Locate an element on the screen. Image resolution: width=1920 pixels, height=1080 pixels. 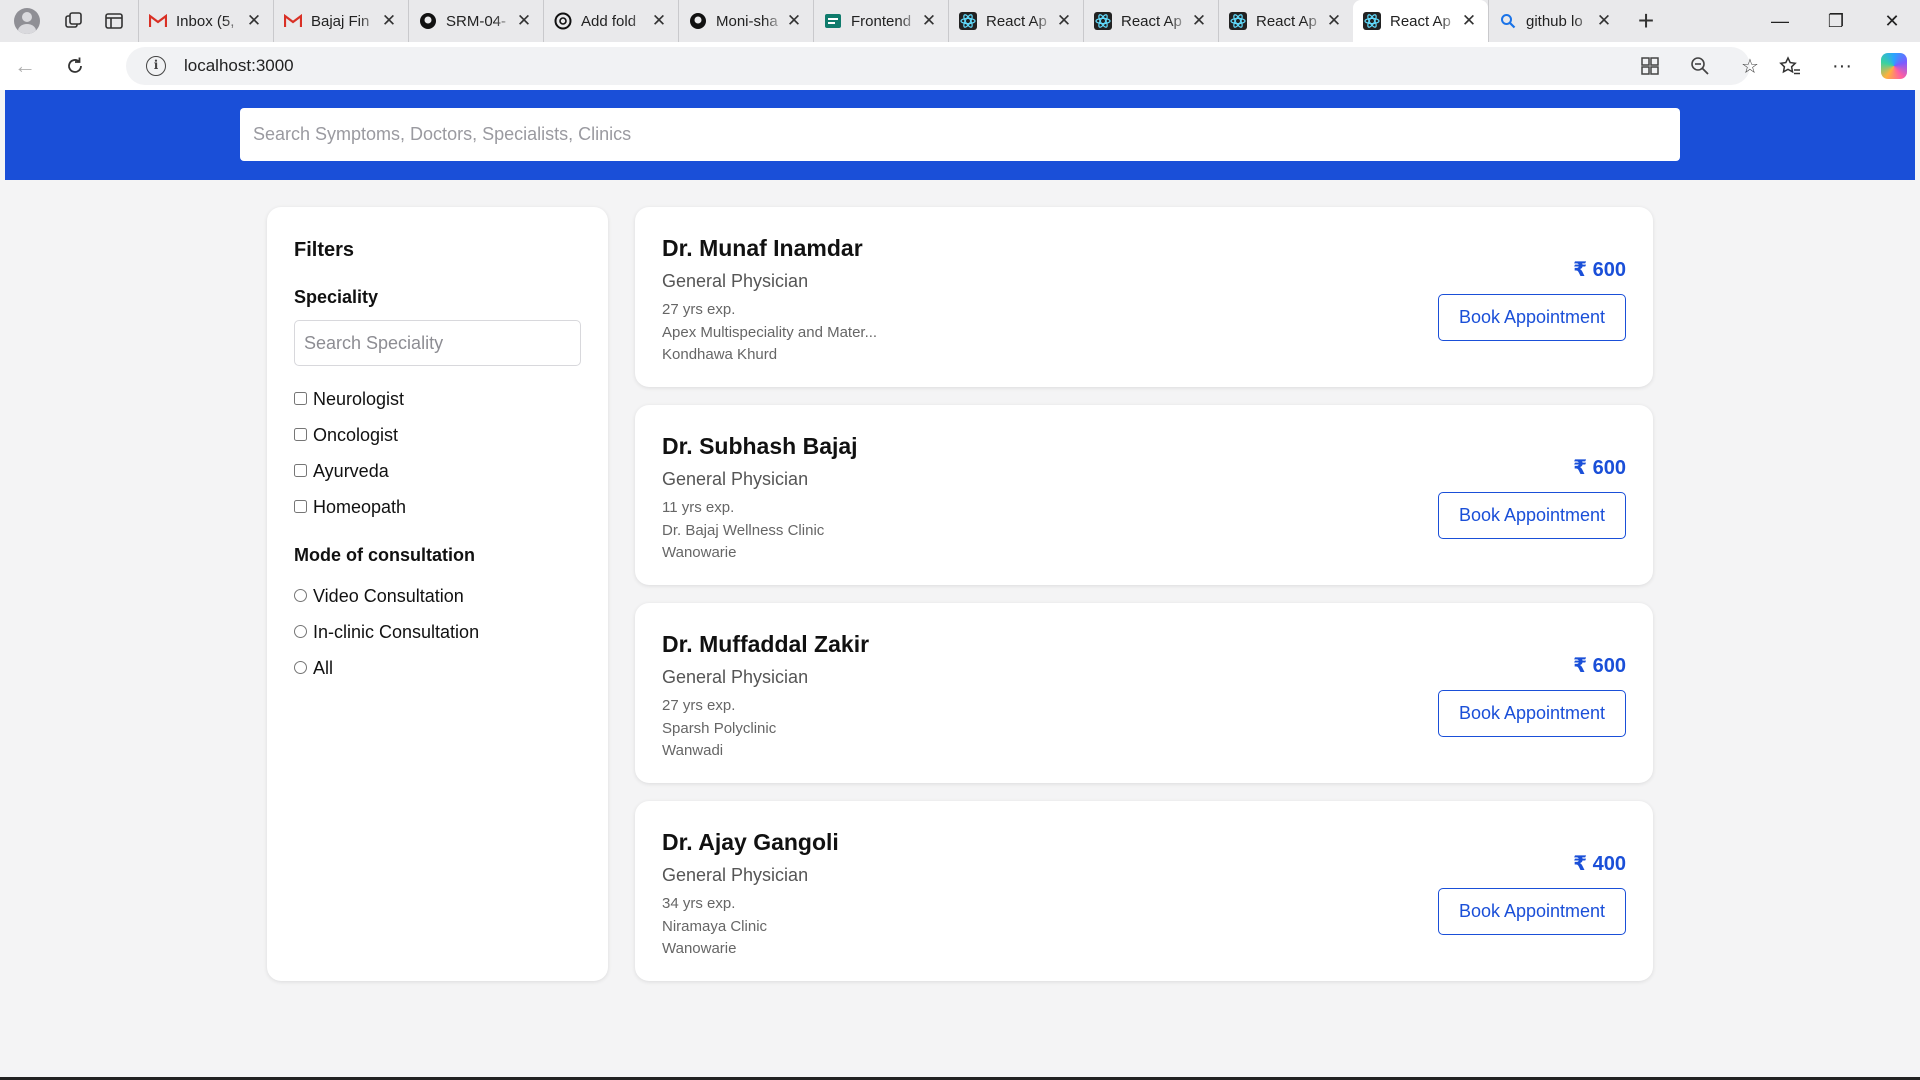
tab-title: Moni-sha is located at coordinates (747, 21).